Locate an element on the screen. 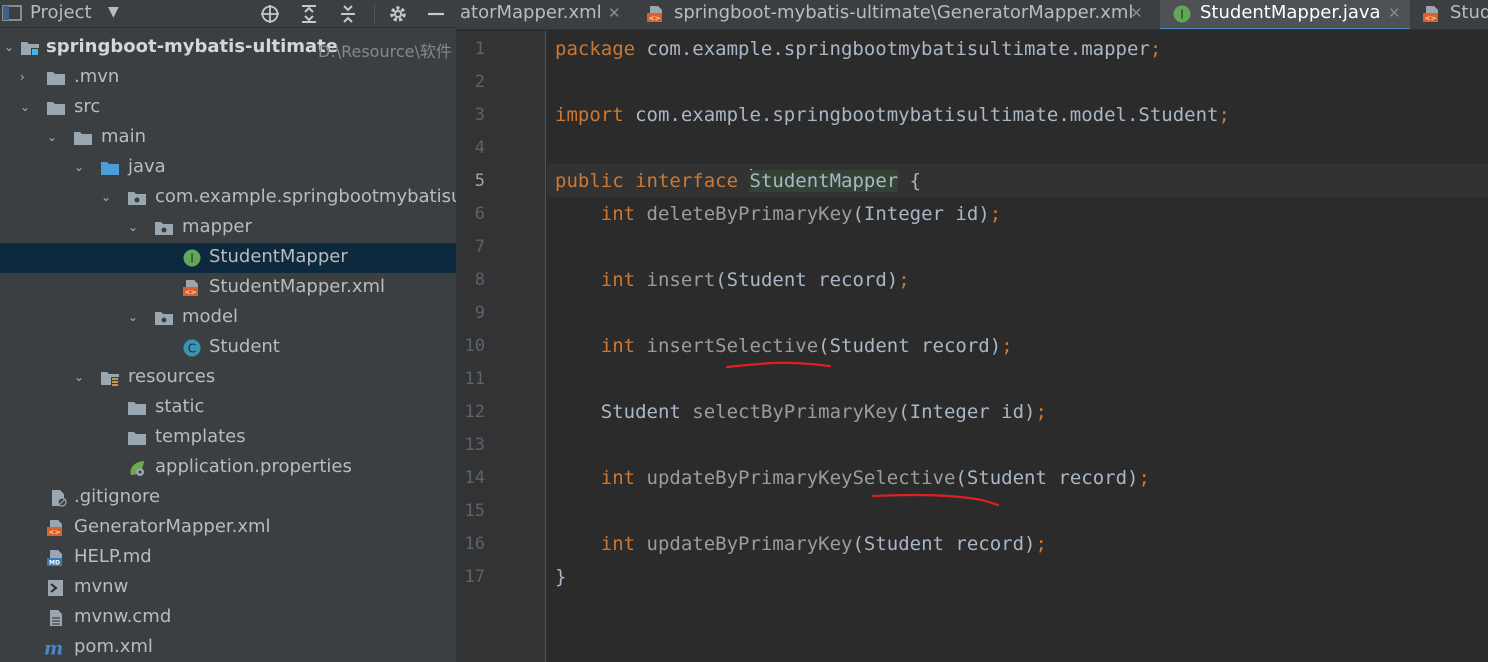 The height and width of the screenshot is (662, 1488). param-name: id) is located at coordinates (1012, 412).